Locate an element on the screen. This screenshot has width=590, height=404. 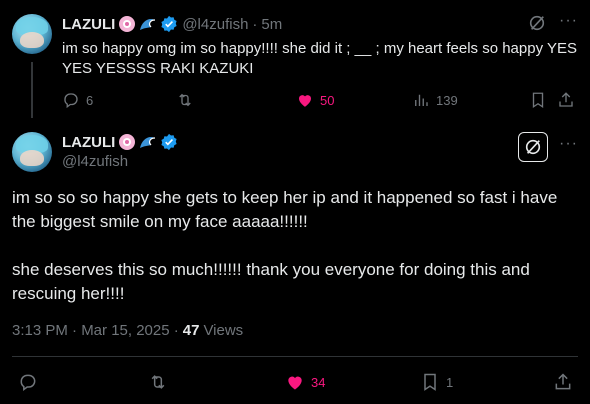
text-line: rescuing her!!!! is located at coordinates (68, 293).